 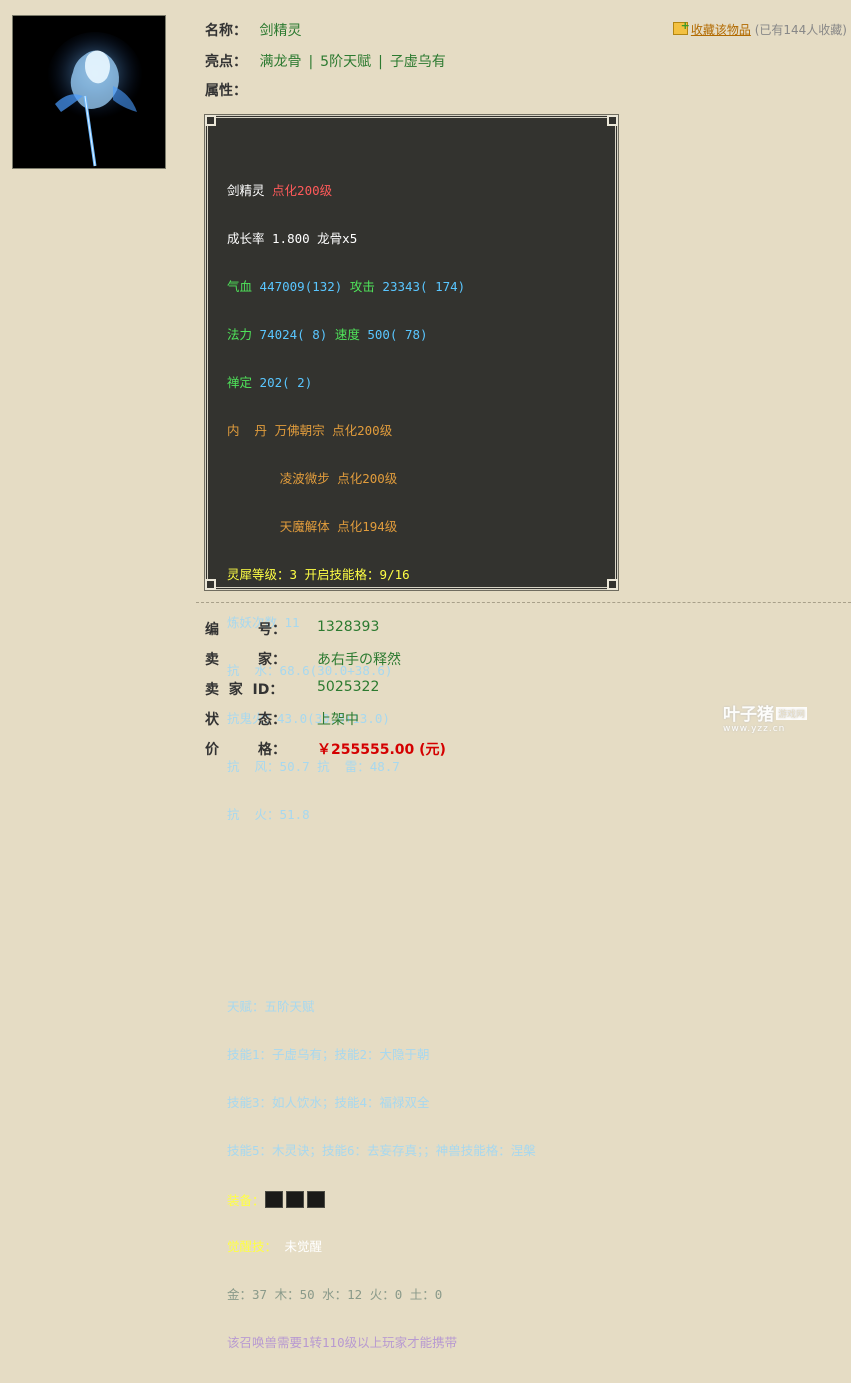 What do you see at coordinates (245, 660) in the screenshot?
I see `detail-label: 卖 家：` at bounding box center [245, 660].